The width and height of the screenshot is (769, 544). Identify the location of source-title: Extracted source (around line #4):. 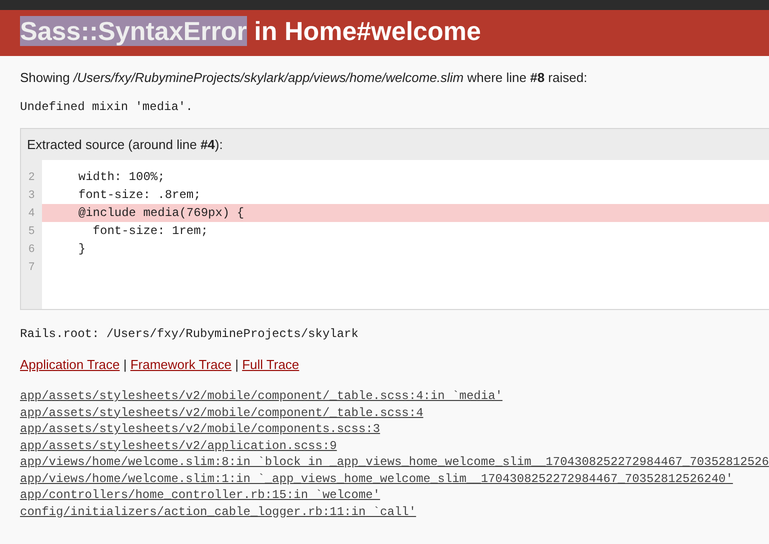
(125, 145).